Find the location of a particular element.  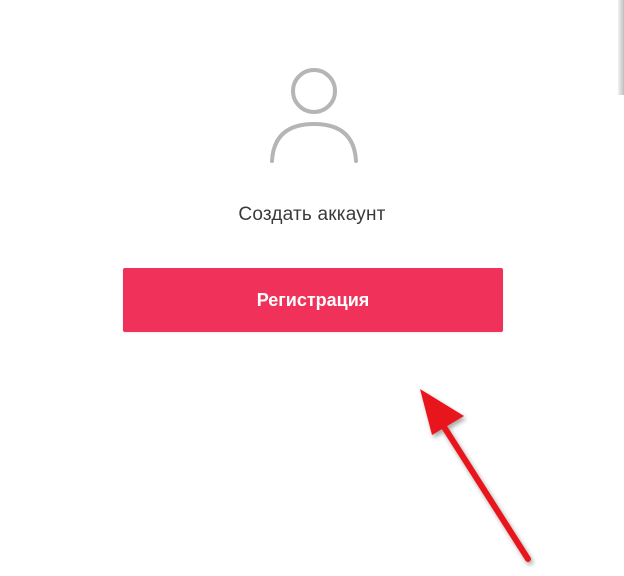

register-button-label: Регистрация is located at coordinates (313, 299).